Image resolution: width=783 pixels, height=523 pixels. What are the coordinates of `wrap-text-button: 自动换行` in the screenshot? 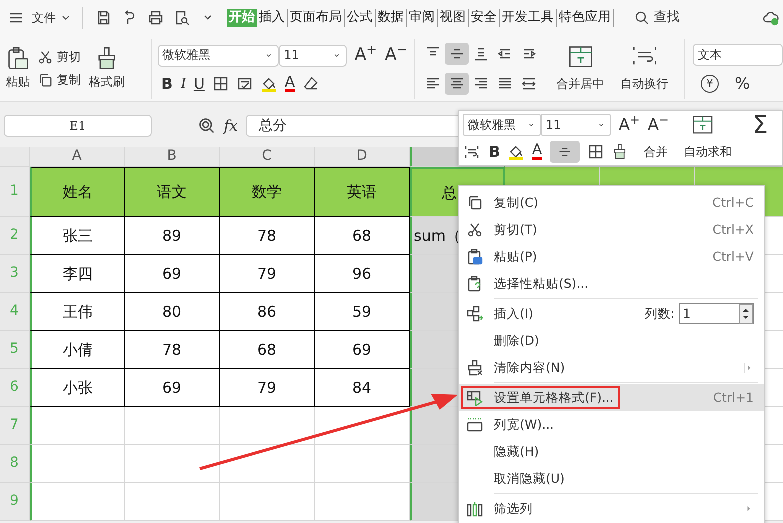 It's located at (644, 84).